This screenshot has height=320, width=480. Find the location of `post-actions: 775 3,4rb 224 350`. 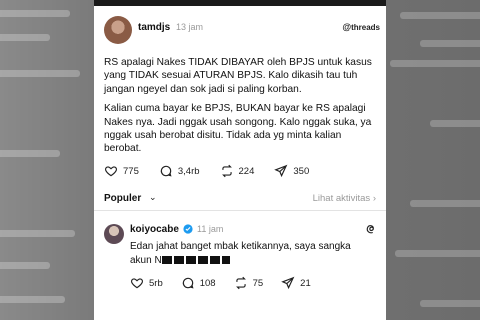

post-actions: 775 3,4rb 224 350 is located at coordinates (216, 171).